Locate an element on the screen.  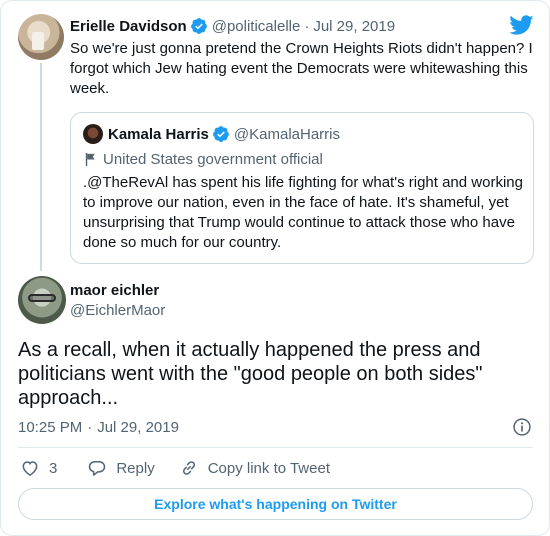
action-bar: 3 Reply Copy link to Tweet is located at coordinates (187, 468).